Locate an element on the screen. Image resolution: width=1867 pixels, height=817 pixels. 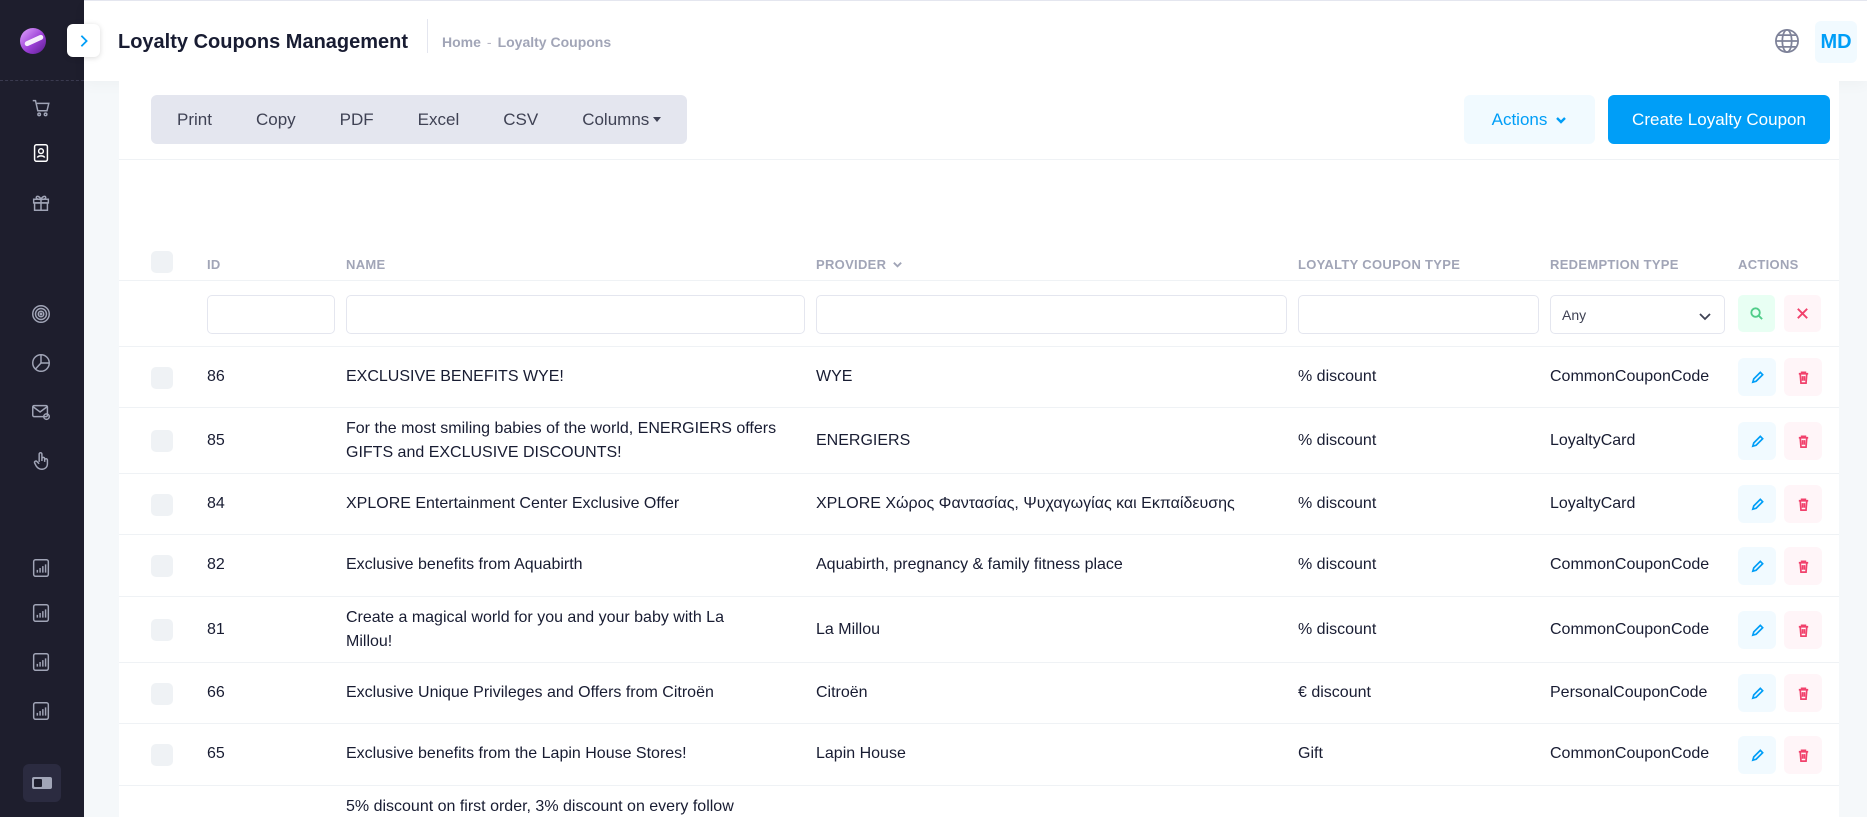
language-globe-icon is located at coordinates (1787, 41).